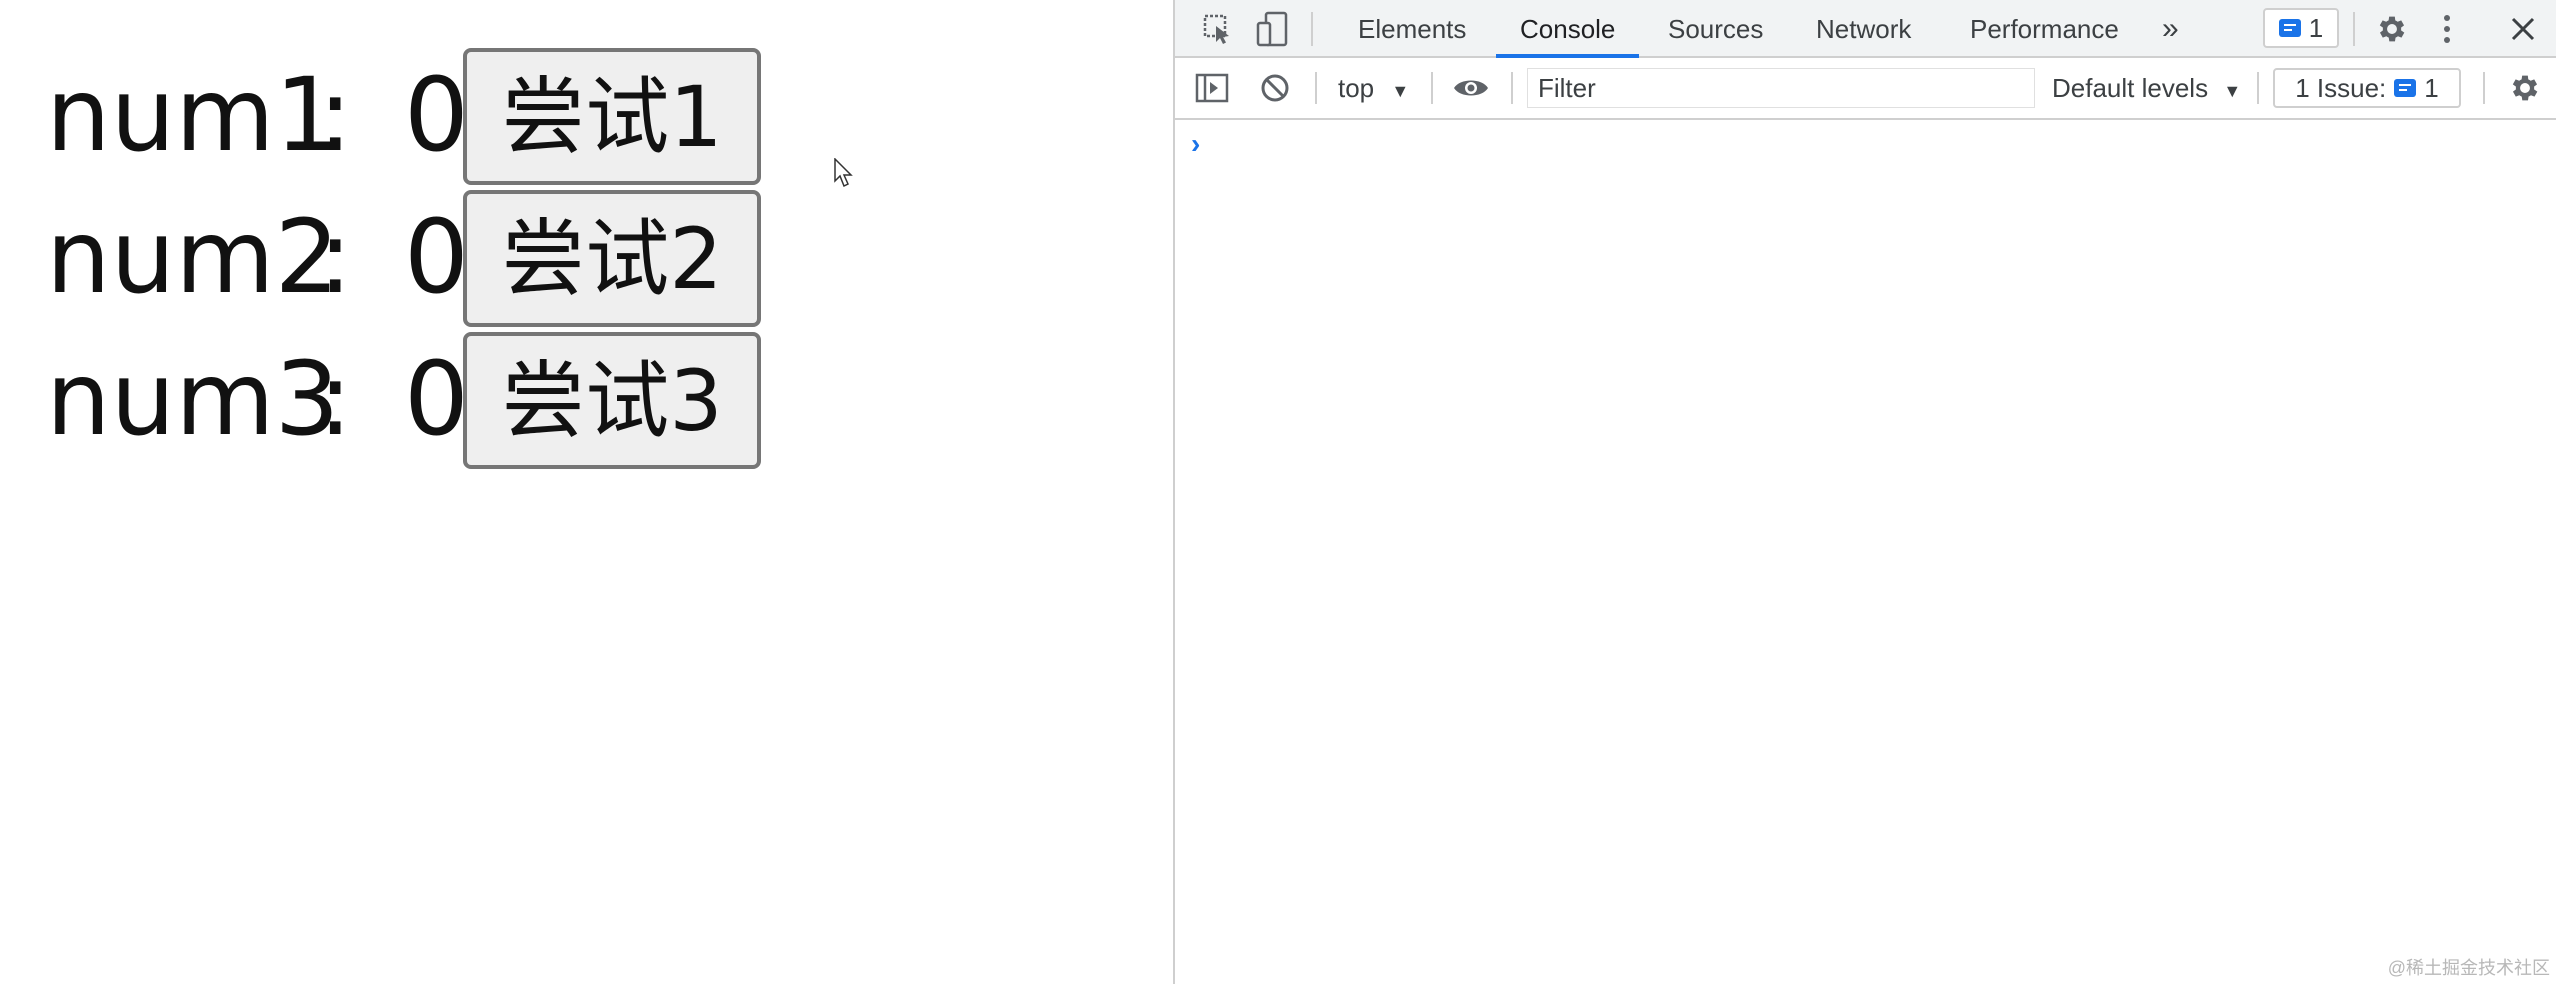  I want to click on messages-badge: 1, so click(2301, 28).